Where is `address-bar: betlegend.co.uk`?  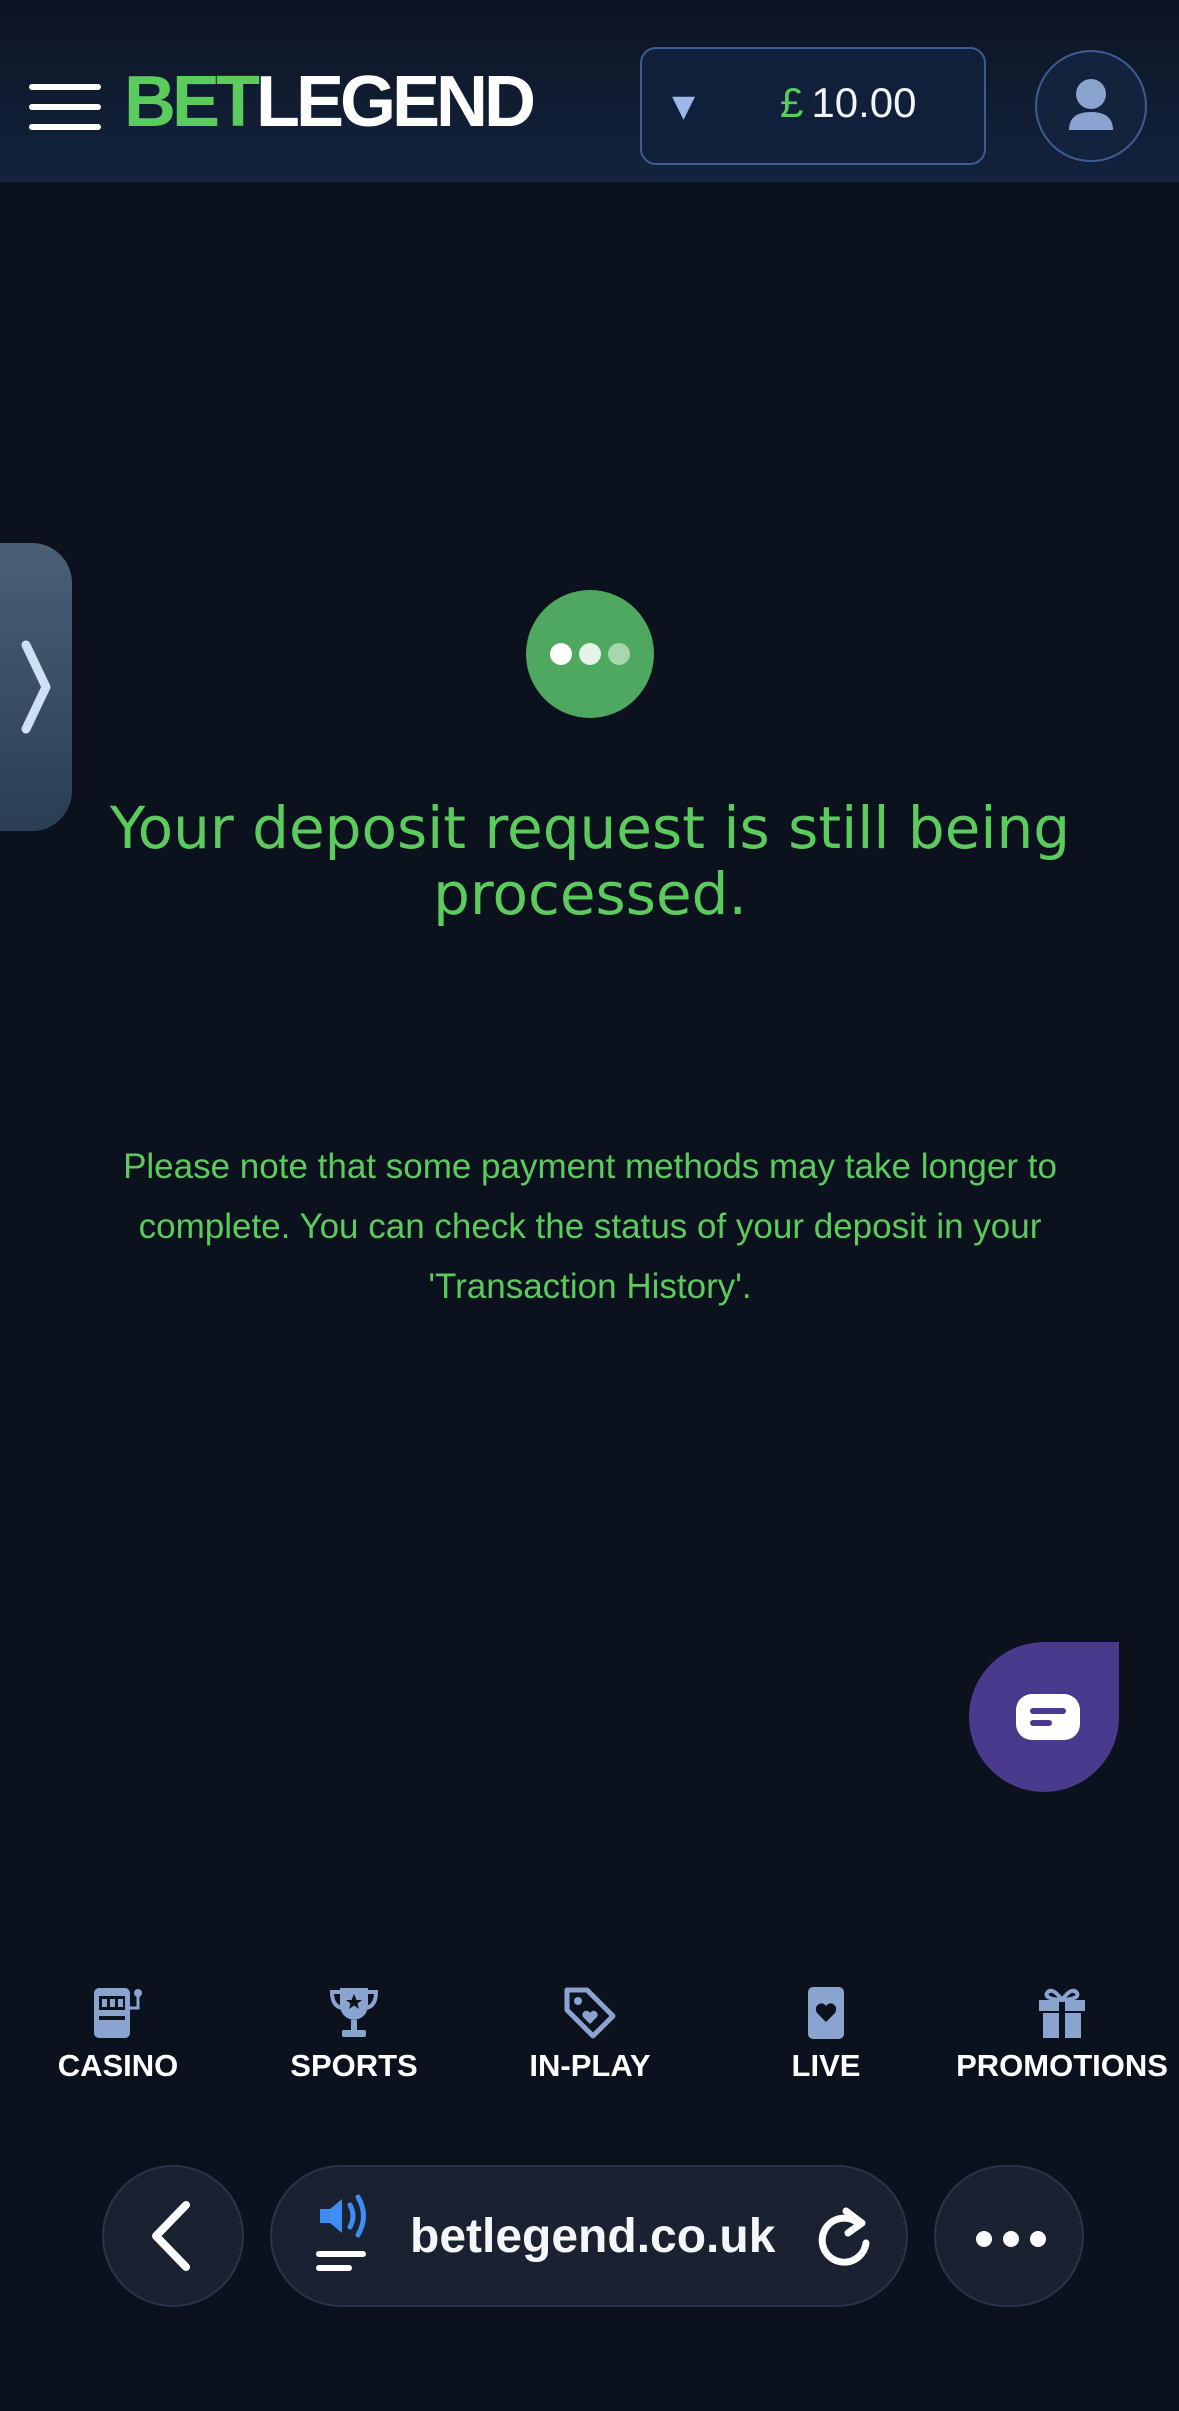 address-bar: betlegend.co.uk is located at coordinates (589, 2236).